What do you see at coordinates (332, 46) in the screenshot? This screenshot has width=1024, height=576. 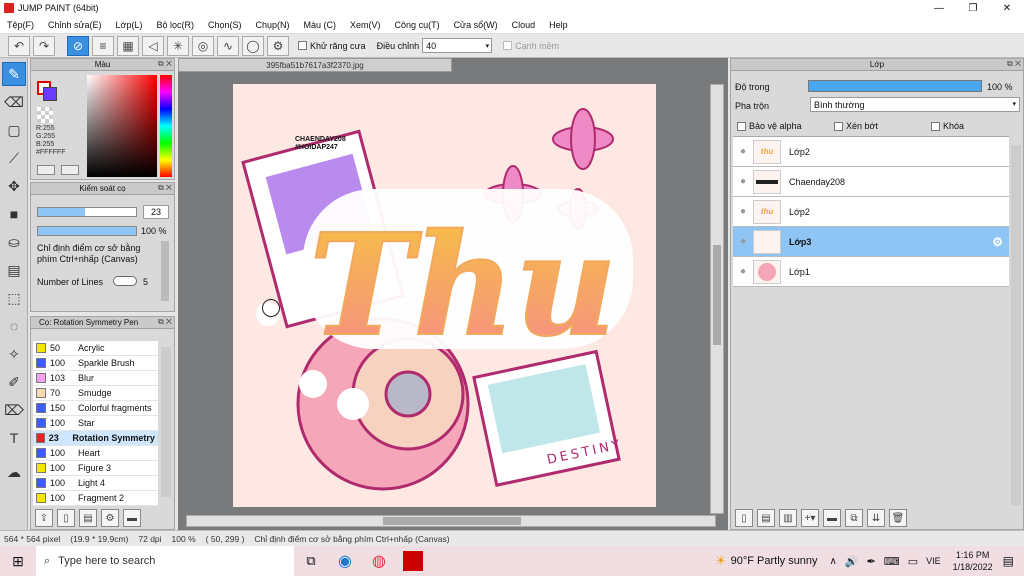 I see `antialias-checkbox: Khử răng cưa` at bounding box center [332, 46].